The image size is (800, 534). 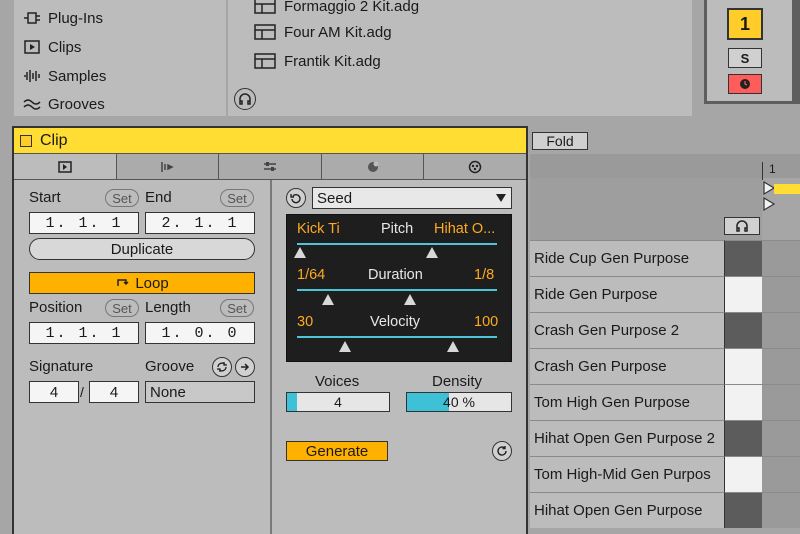 What do you see at coordinates (122, 308) in the screenshot?
I see `position-set-button: Set` at bounding box center [122, 308].